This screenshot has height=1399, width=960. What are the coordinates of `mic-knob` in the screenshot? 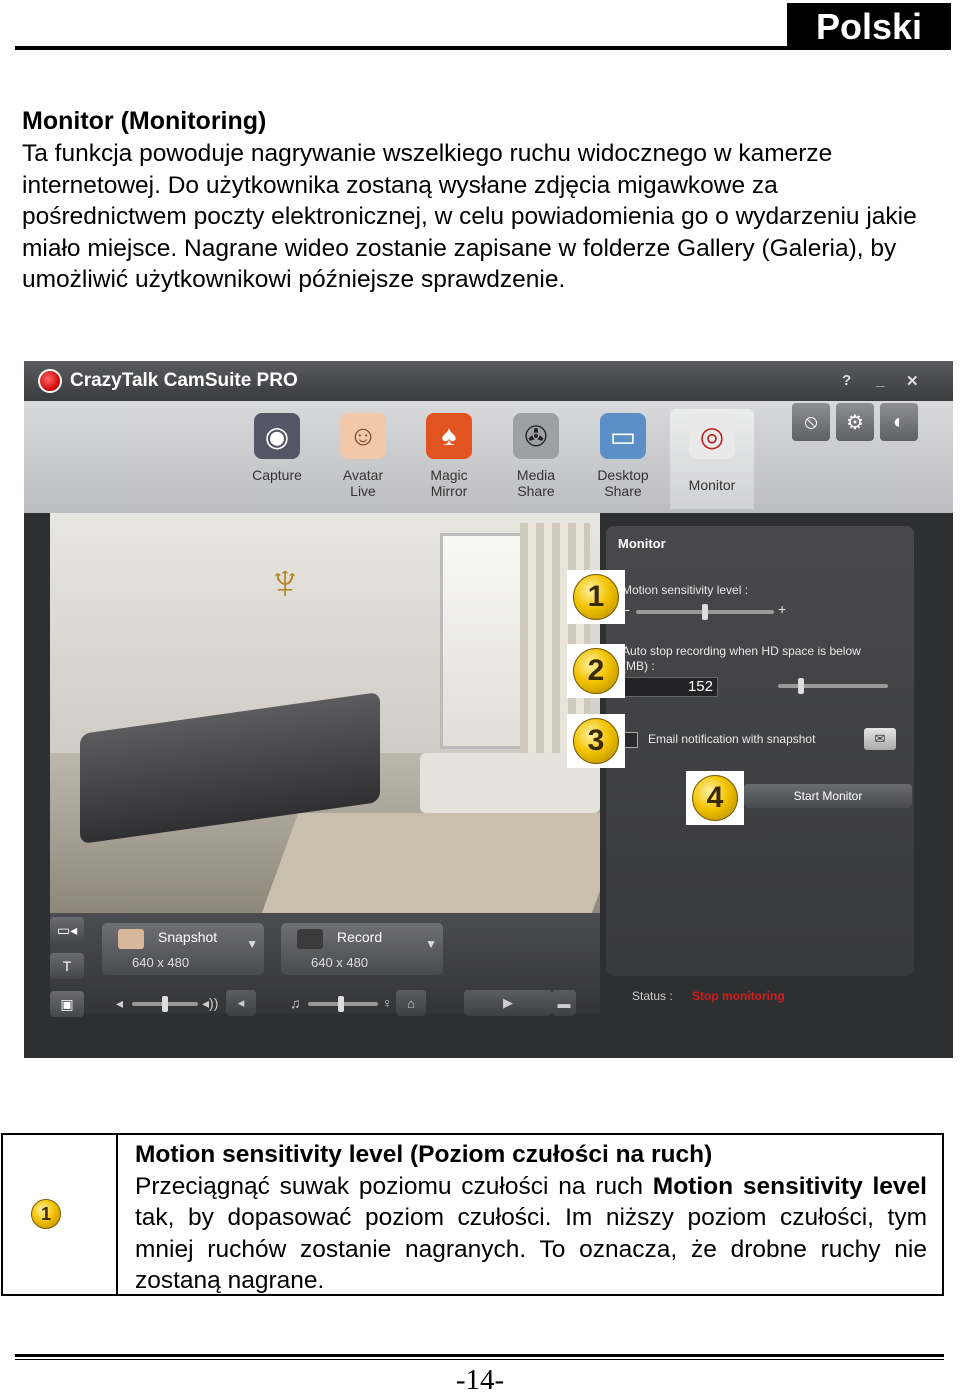 It's located at (341, 1004).